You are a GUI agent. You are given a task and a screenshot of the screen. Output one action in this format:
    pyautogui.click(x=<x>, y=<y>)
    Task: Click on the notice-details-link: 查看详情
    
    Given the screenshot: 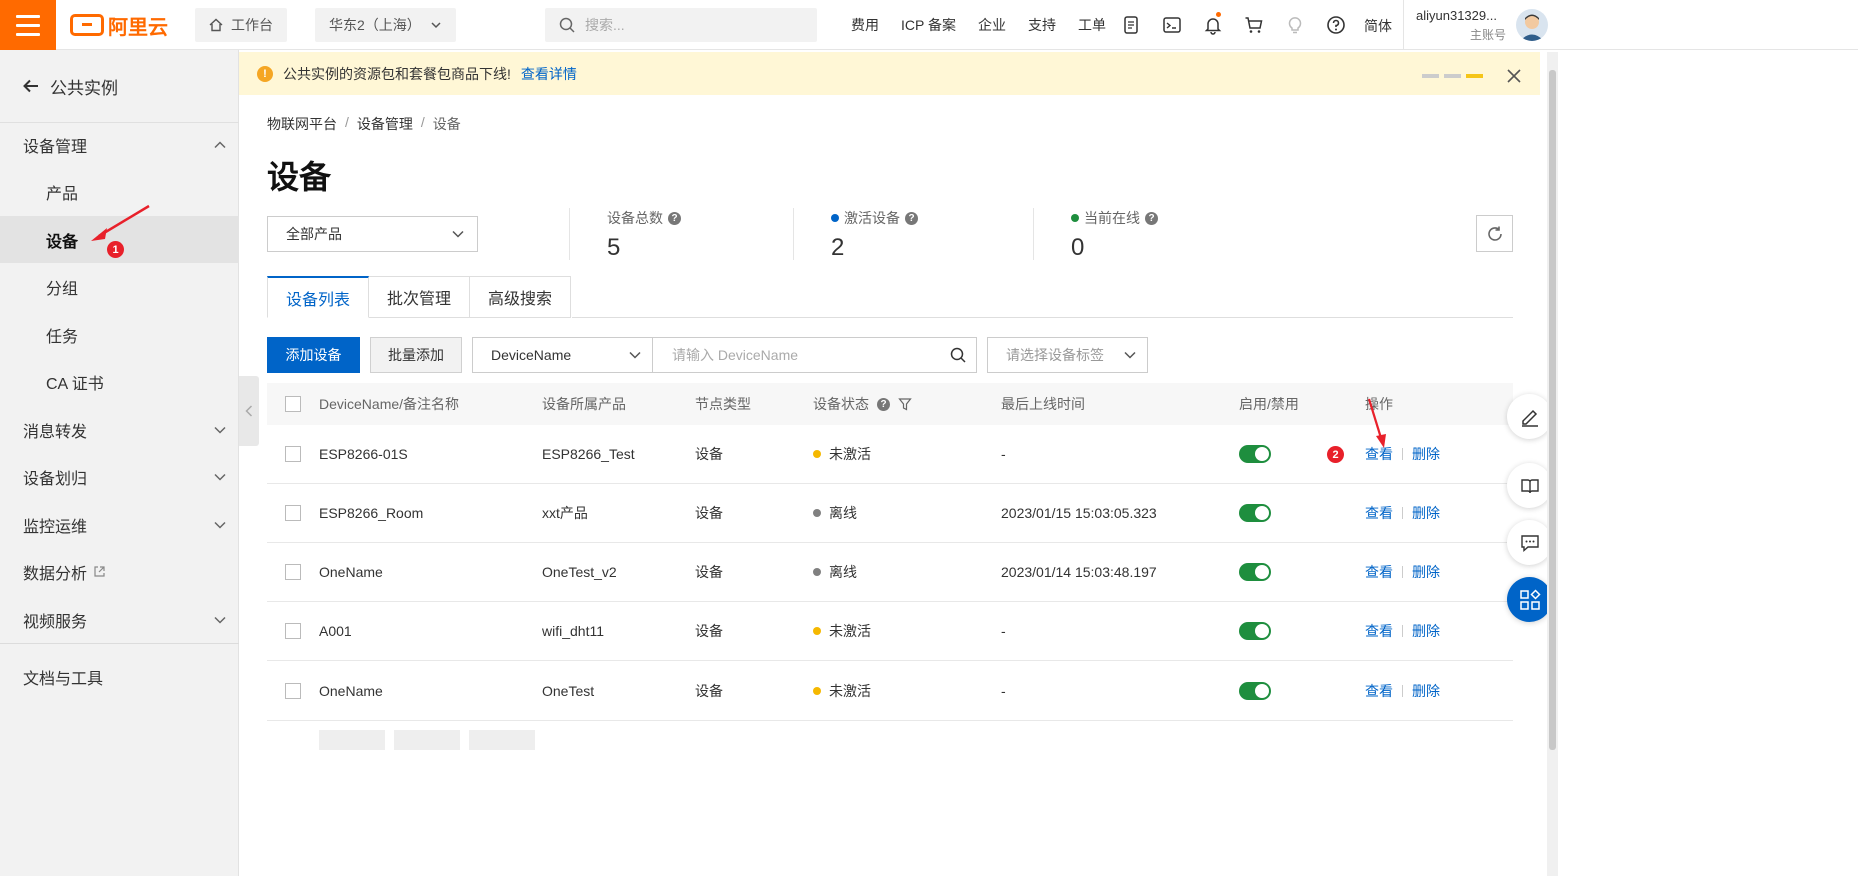 What is the action you would take?
    pyautogui.click(x=549, y=74)
    